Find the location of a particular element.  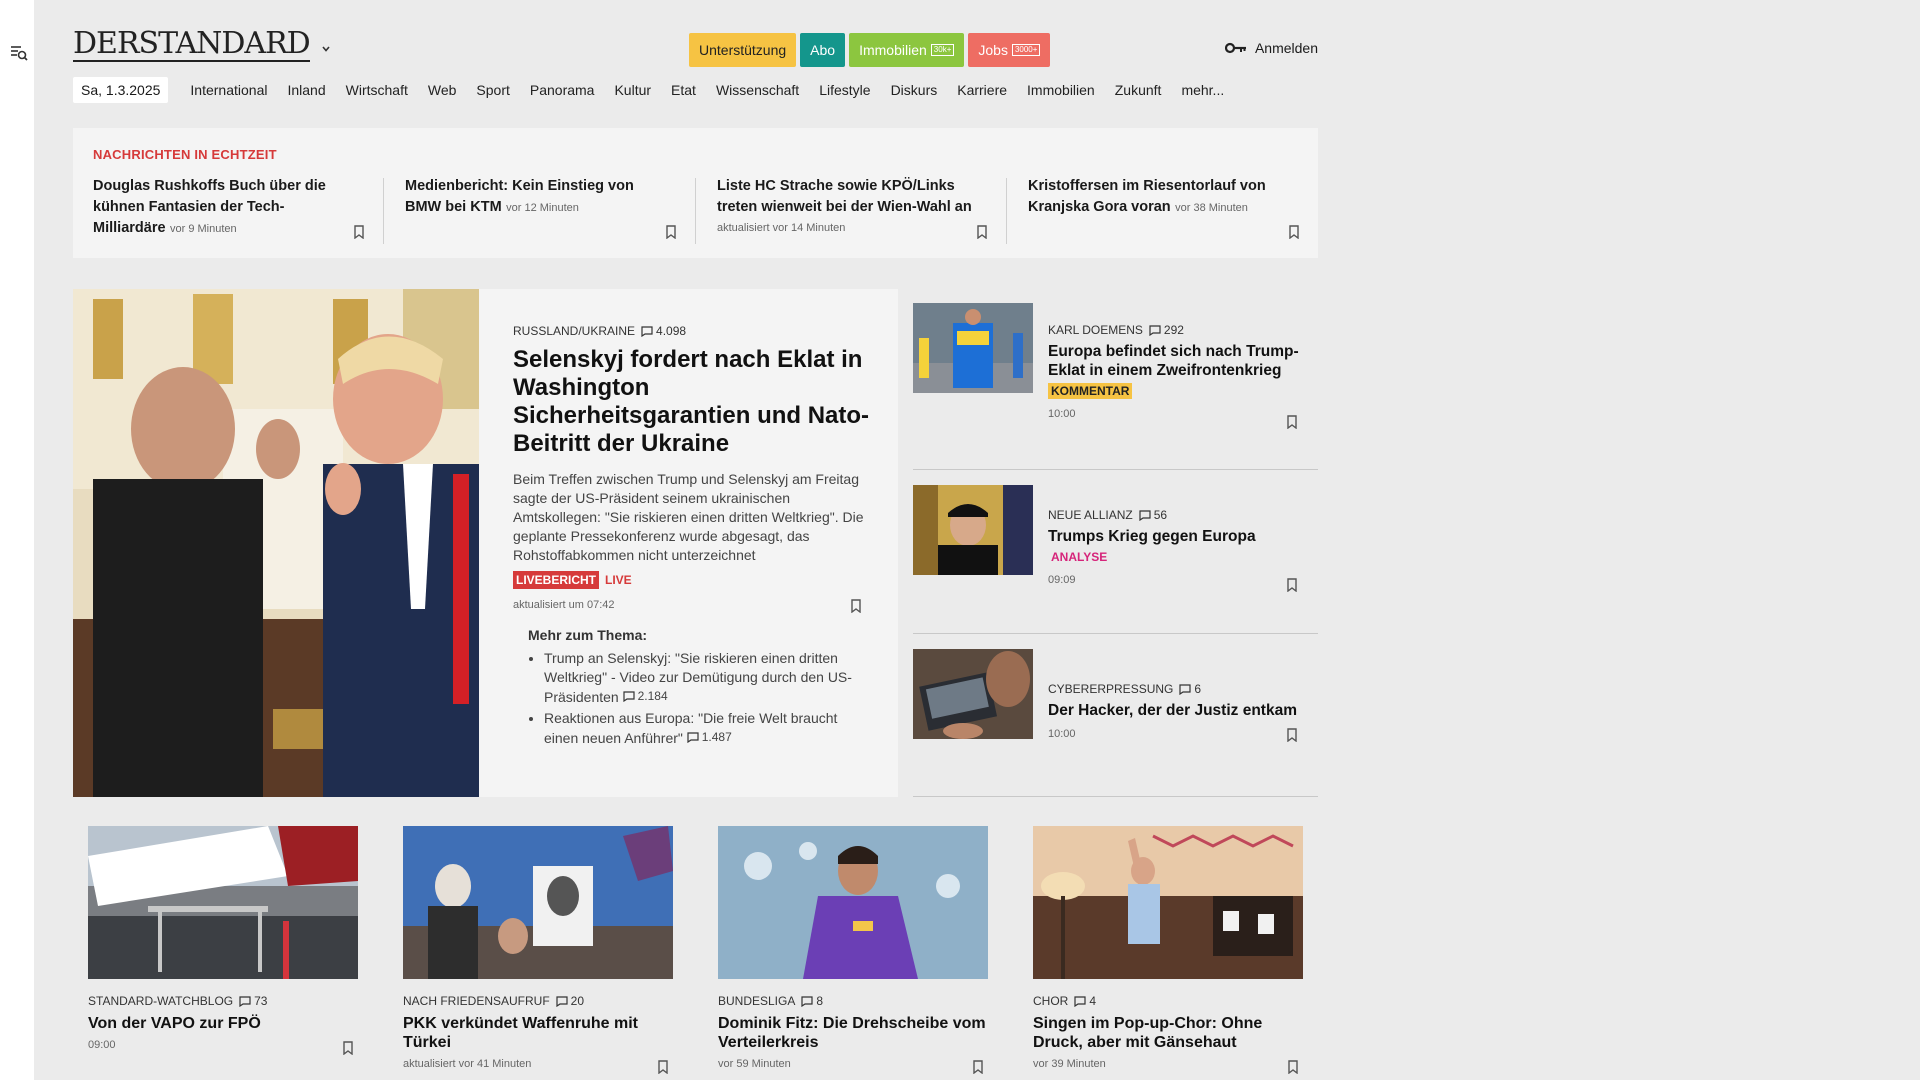

login-button: Anmelden is located at coordinates (1271, 48).